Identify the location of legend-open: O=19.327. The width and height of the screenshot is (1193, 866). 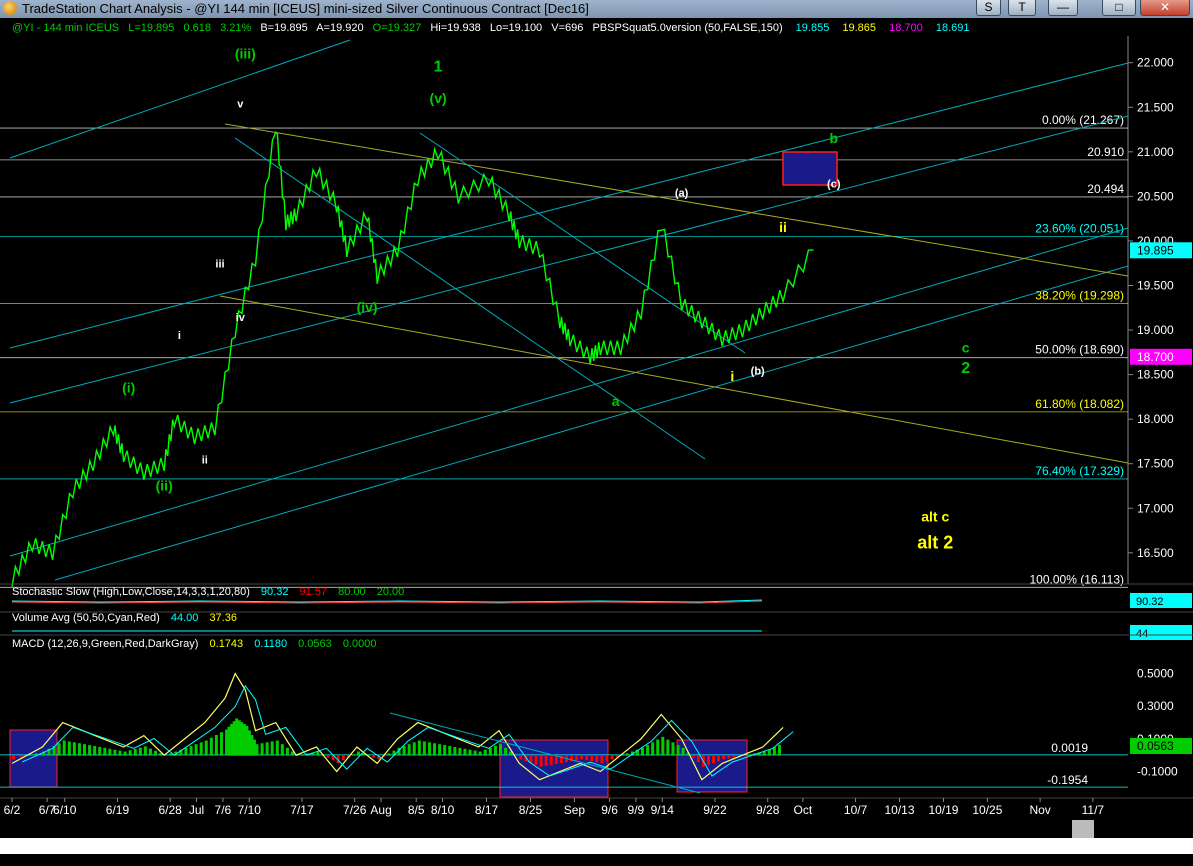
(397, 28).